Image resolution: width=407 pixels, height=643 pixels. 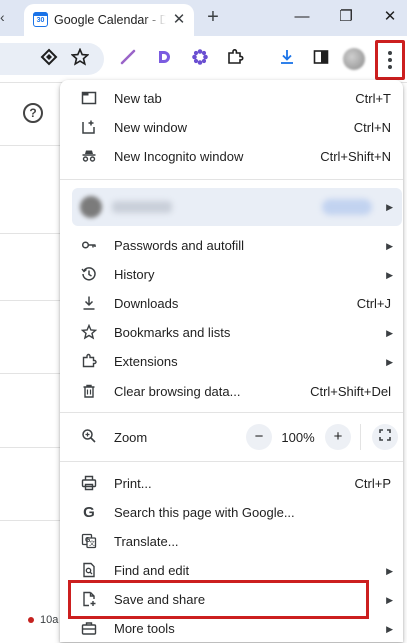 What do you see at coordinates (89, 484) in the screenshot?
I see `print-icon` at bounding box center [89, 484].